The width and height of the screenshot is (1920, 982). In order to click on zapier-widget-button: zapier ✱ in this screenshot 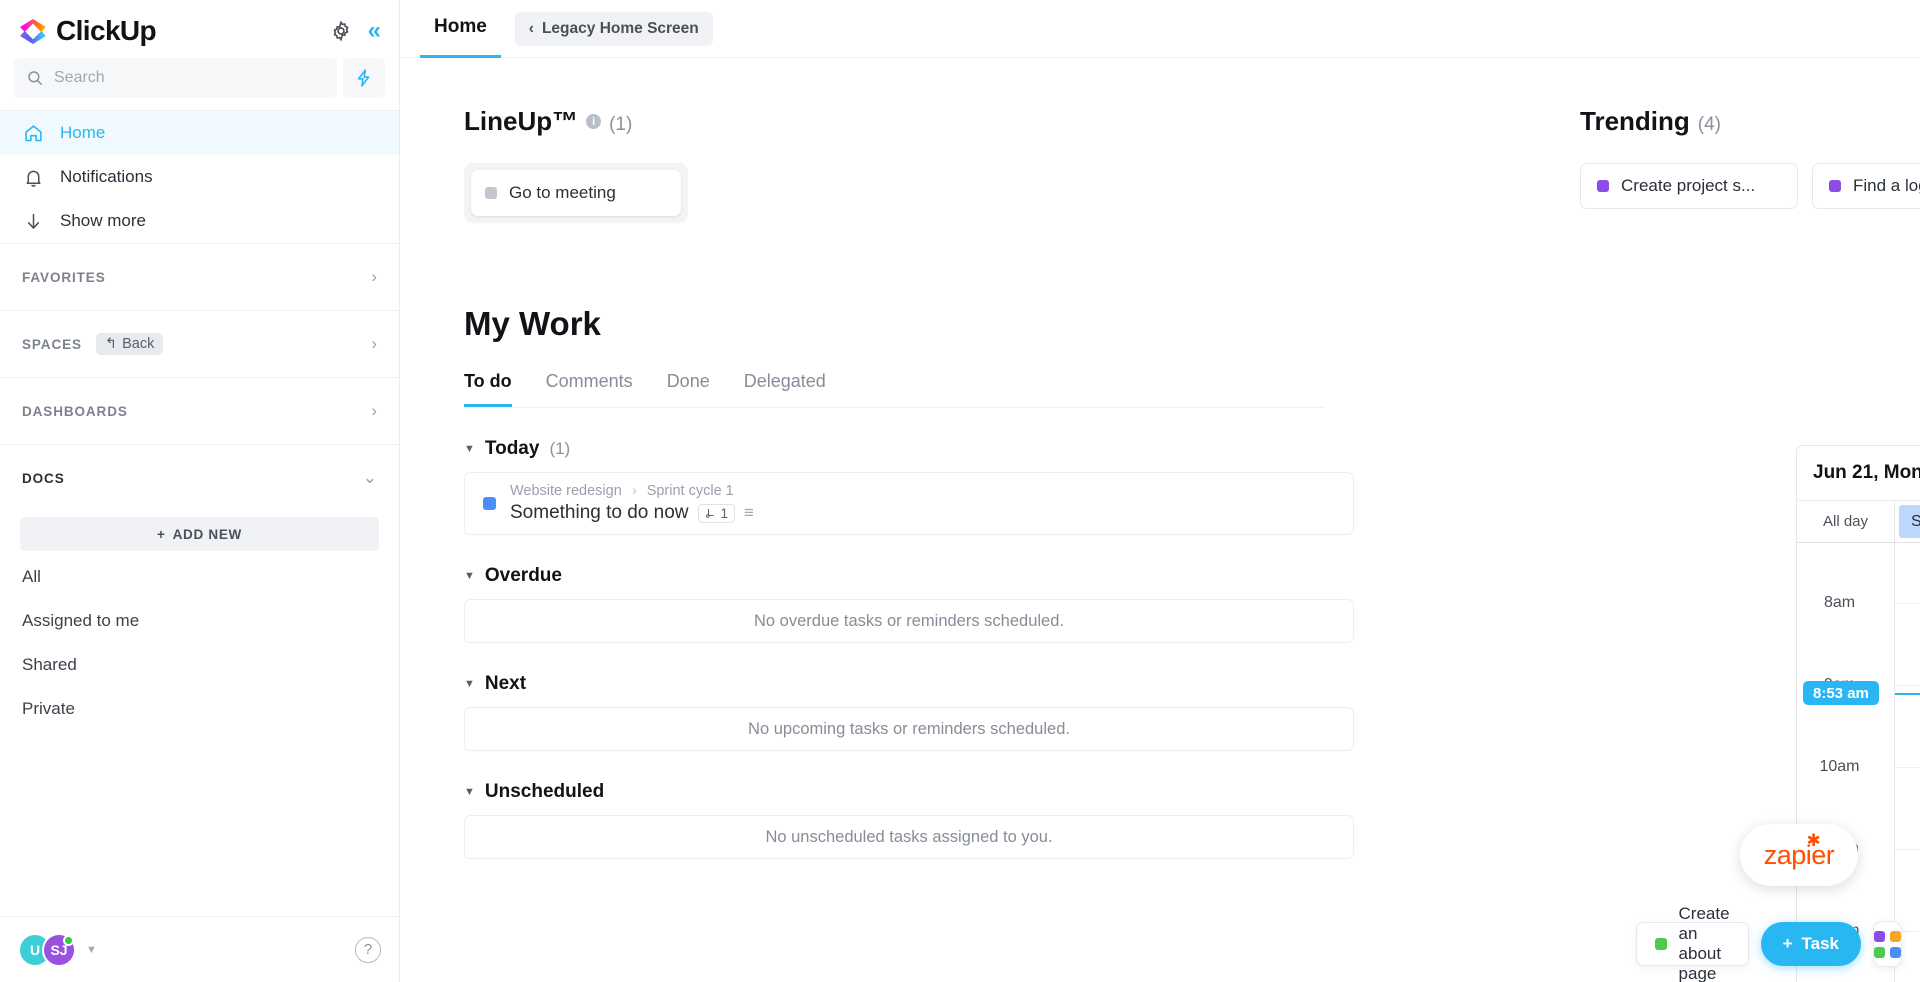, I will do `click(1799, 855)`.